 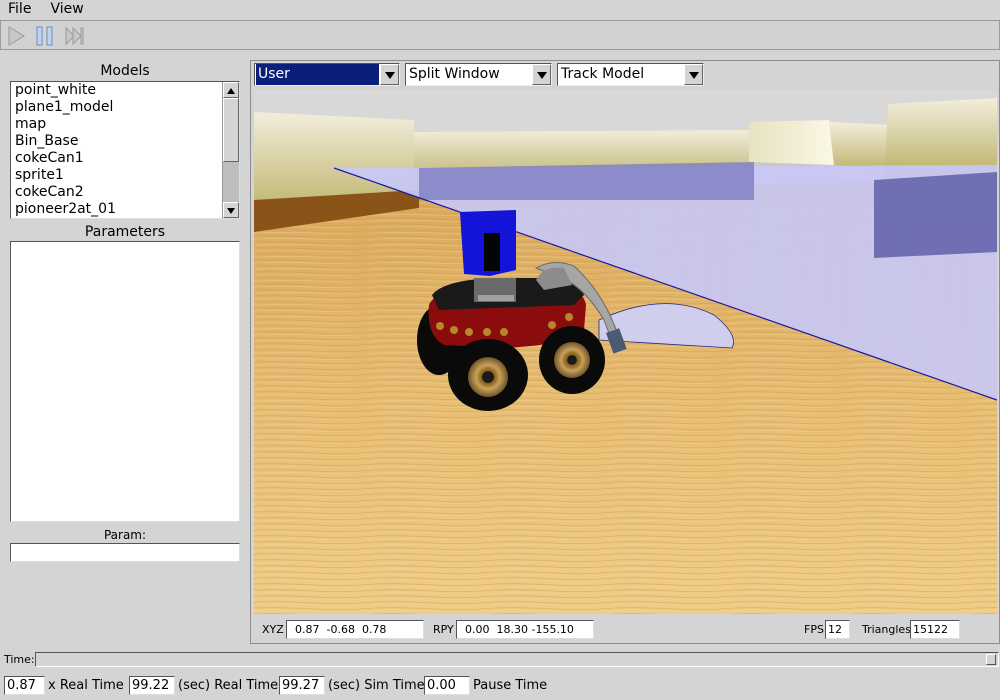 I want to click on pause-button, so click(x=45, y=36).